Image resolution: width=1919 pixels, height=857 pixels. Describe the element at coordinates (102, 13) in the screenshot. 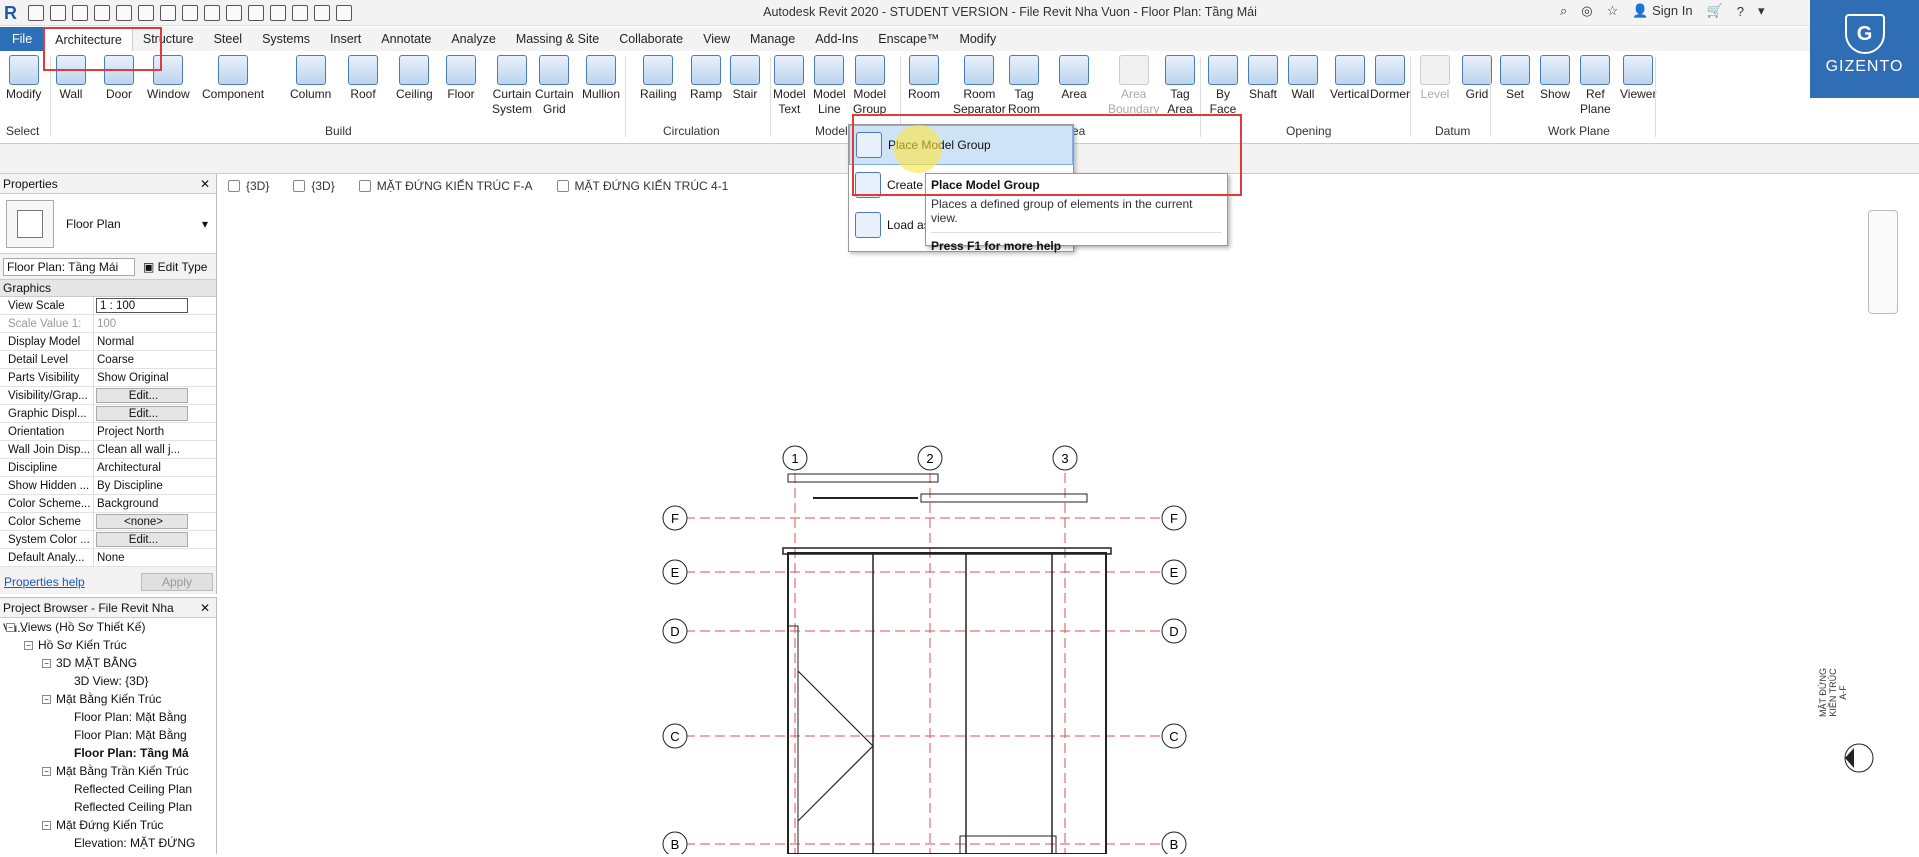

I see `undo-icon` at that location.